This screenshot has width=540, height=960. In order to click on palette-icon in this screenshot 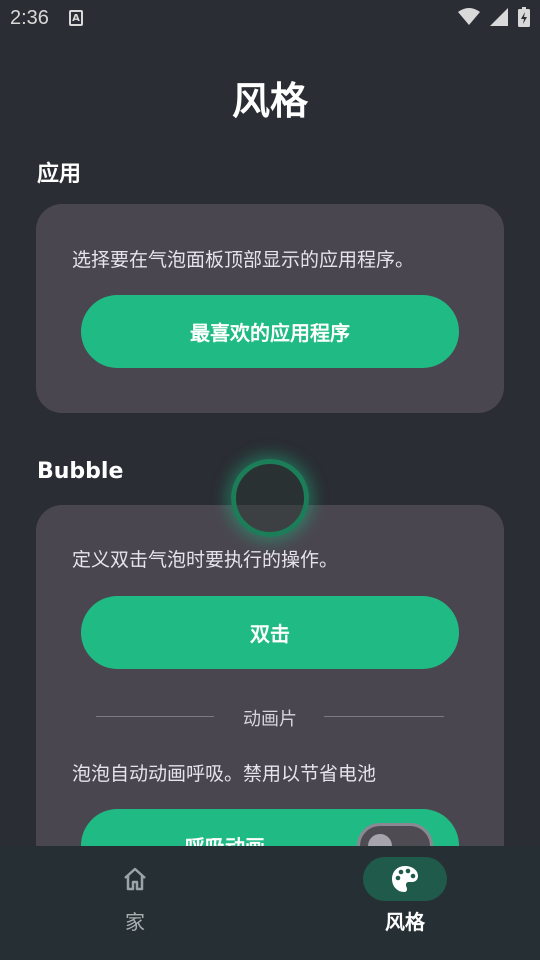, I will do `click(405, 879)`.